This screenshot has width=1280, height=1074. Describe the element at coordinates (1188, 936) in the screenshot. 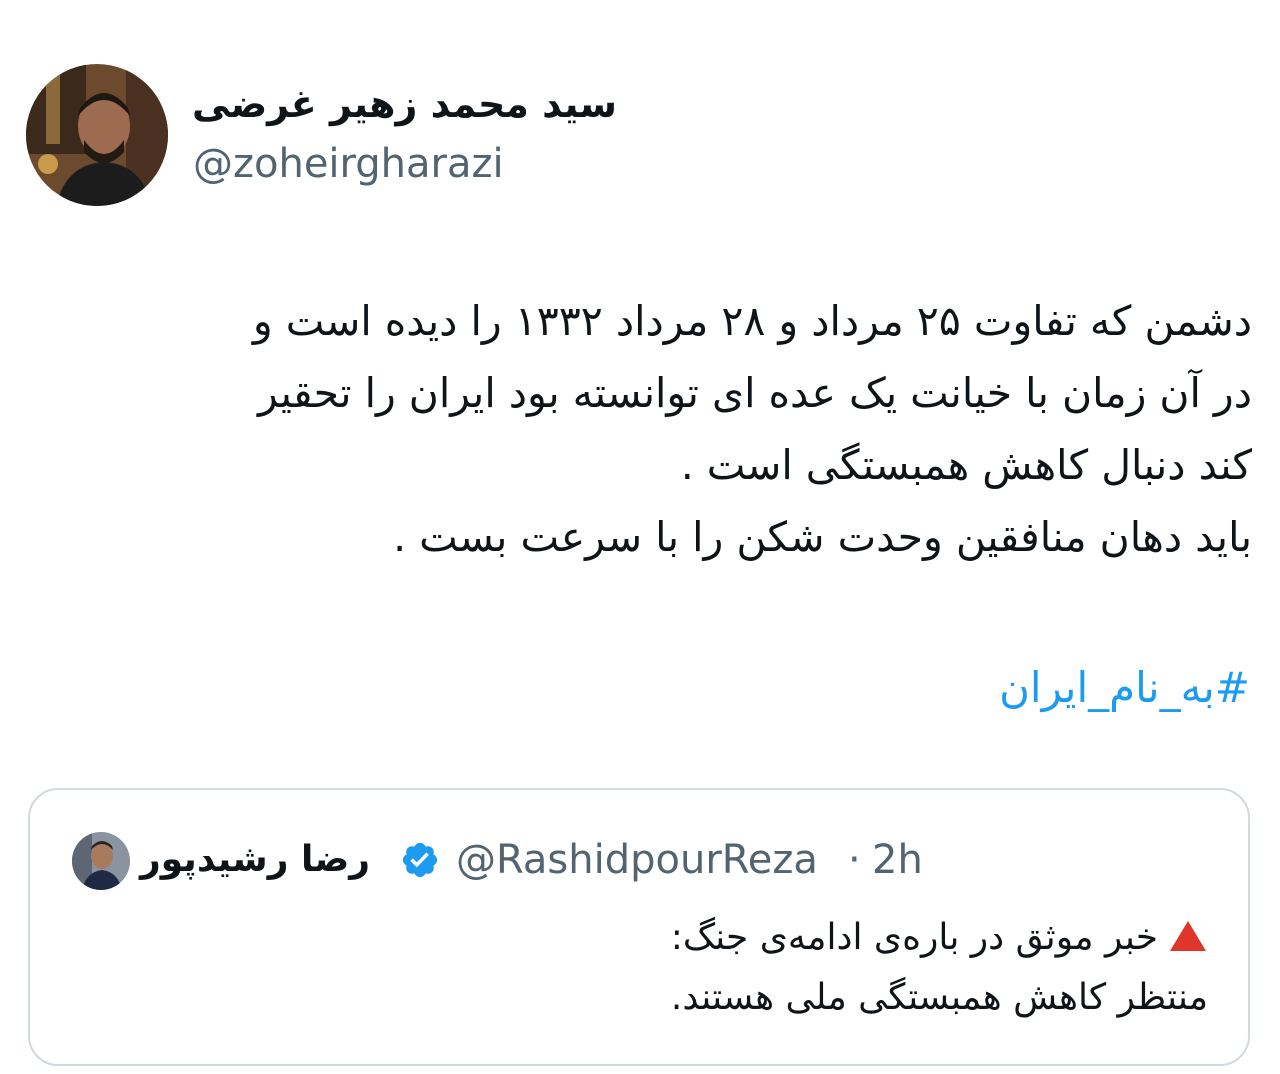

I see `red-triangle-icon` at that location.